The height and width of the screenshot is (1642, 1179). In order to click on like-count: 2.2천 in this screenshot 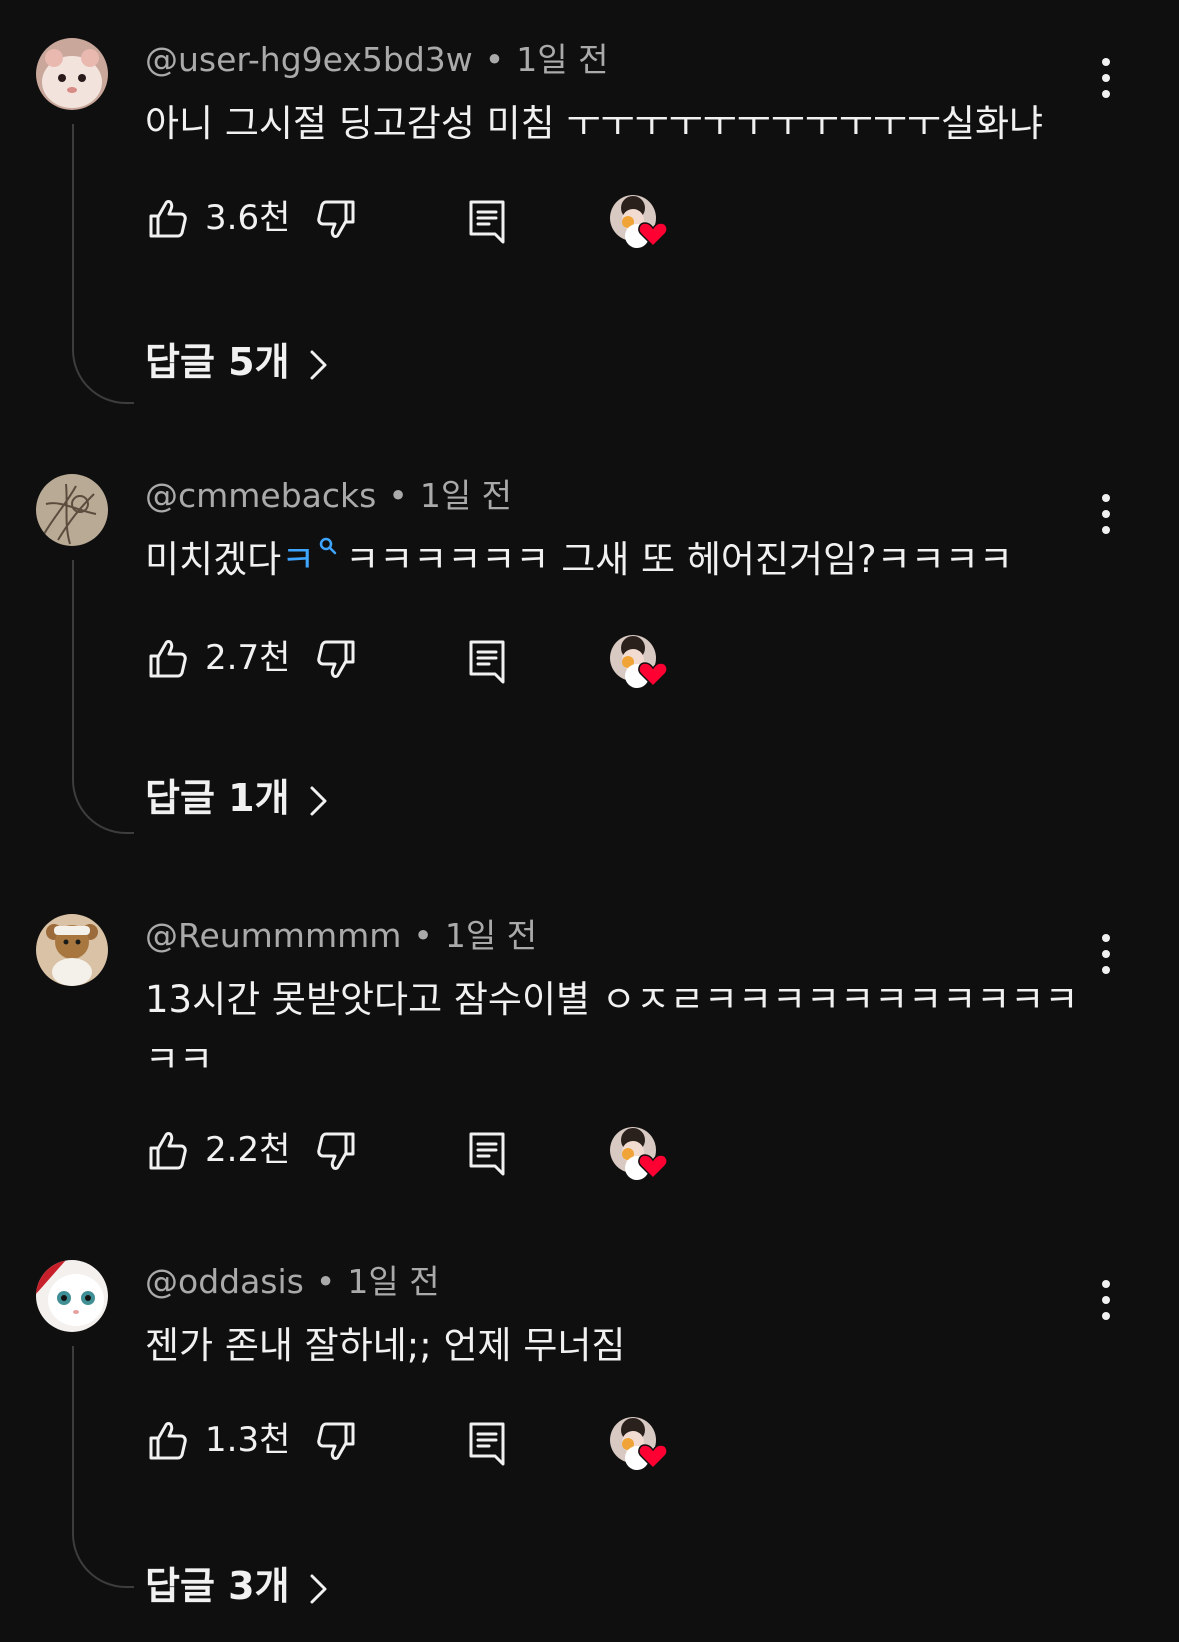, I will do `click(248, 1150)`.